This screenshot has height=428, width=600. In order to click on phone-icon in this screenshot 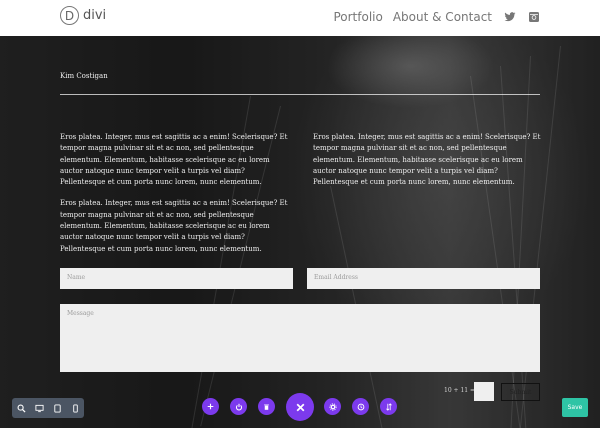, I will do `click(75, 408)`.